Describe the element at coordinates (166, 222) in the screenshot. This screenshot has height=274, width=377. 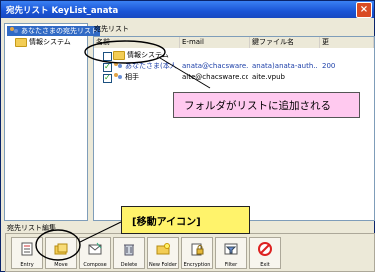
I see `annotation-text: [移動アイコン]` at that location.